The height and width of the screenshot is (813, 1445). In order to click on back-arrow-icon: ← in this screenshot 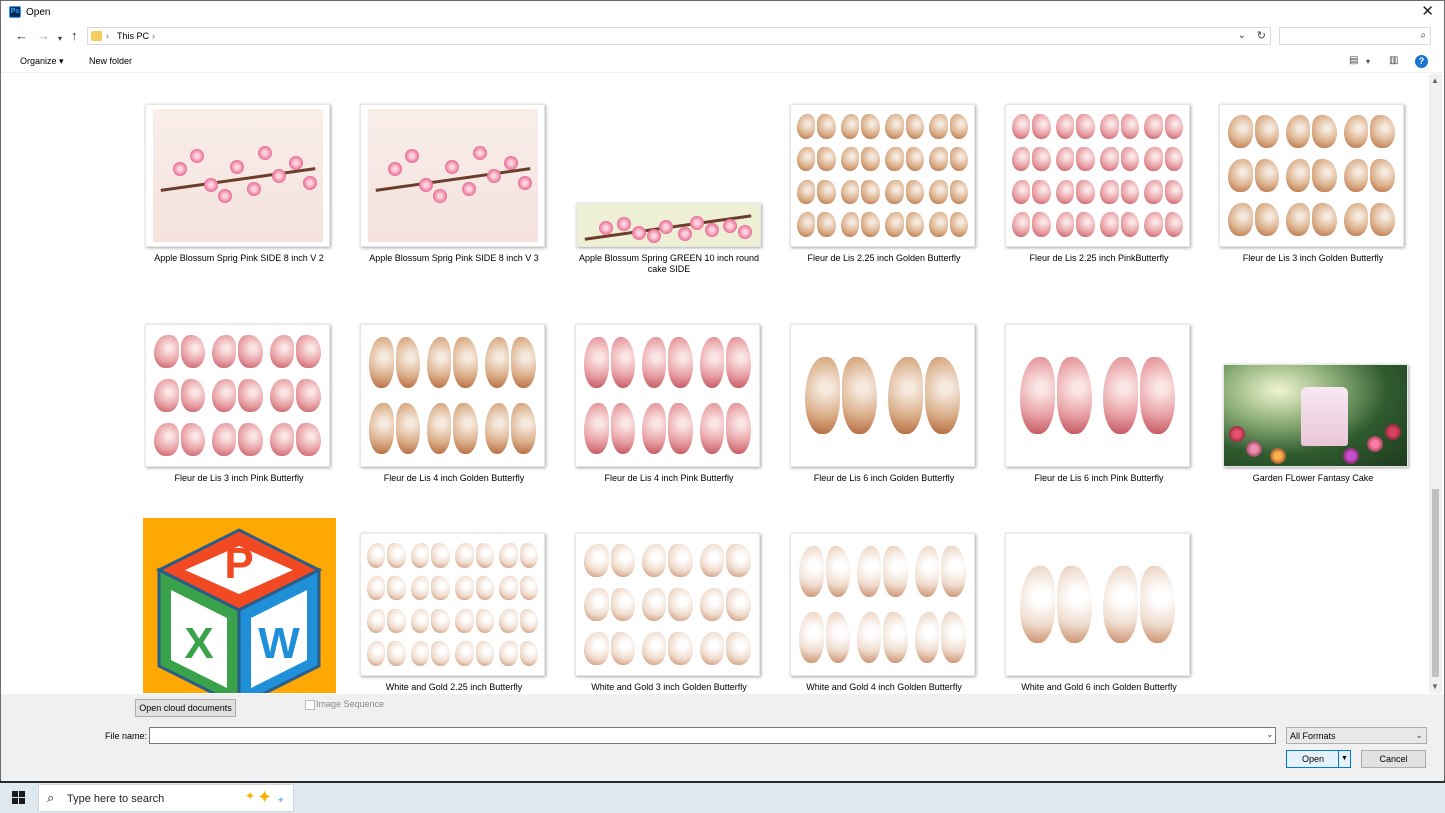, I will do `click(21, 36)`.